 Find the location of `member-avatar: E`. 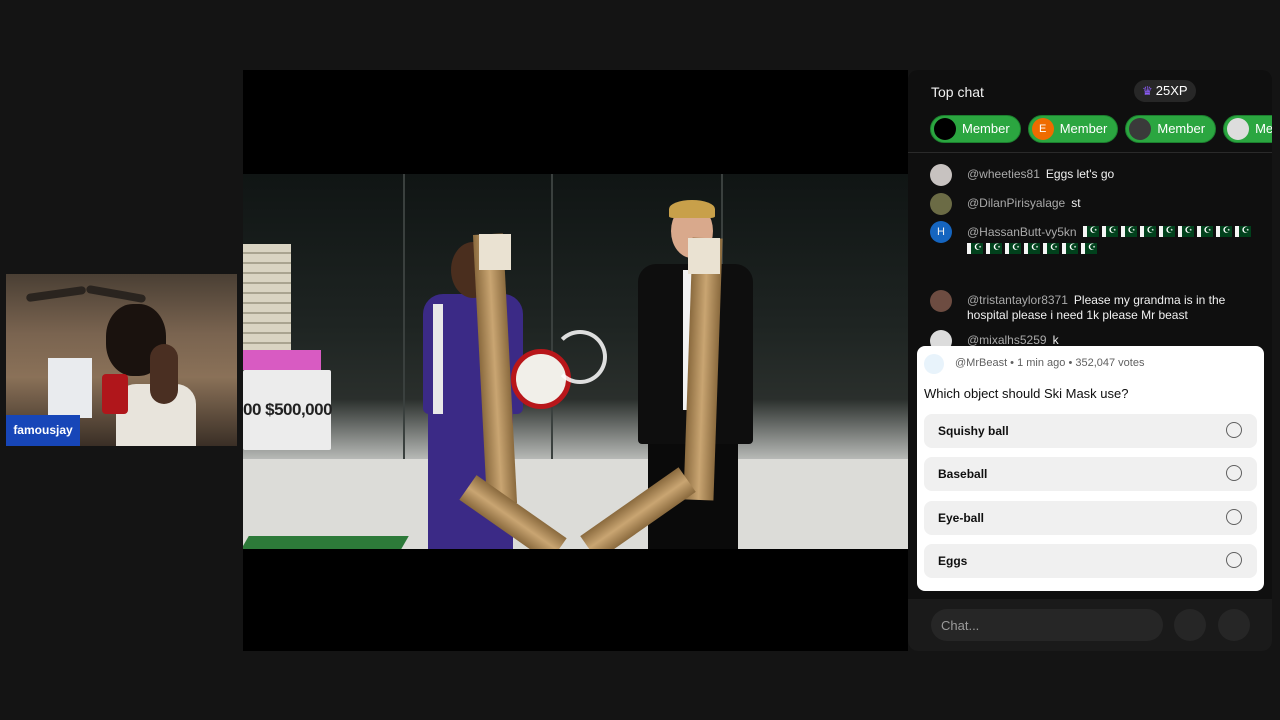

member-avatar: E is located at coordinates (1042, 128).